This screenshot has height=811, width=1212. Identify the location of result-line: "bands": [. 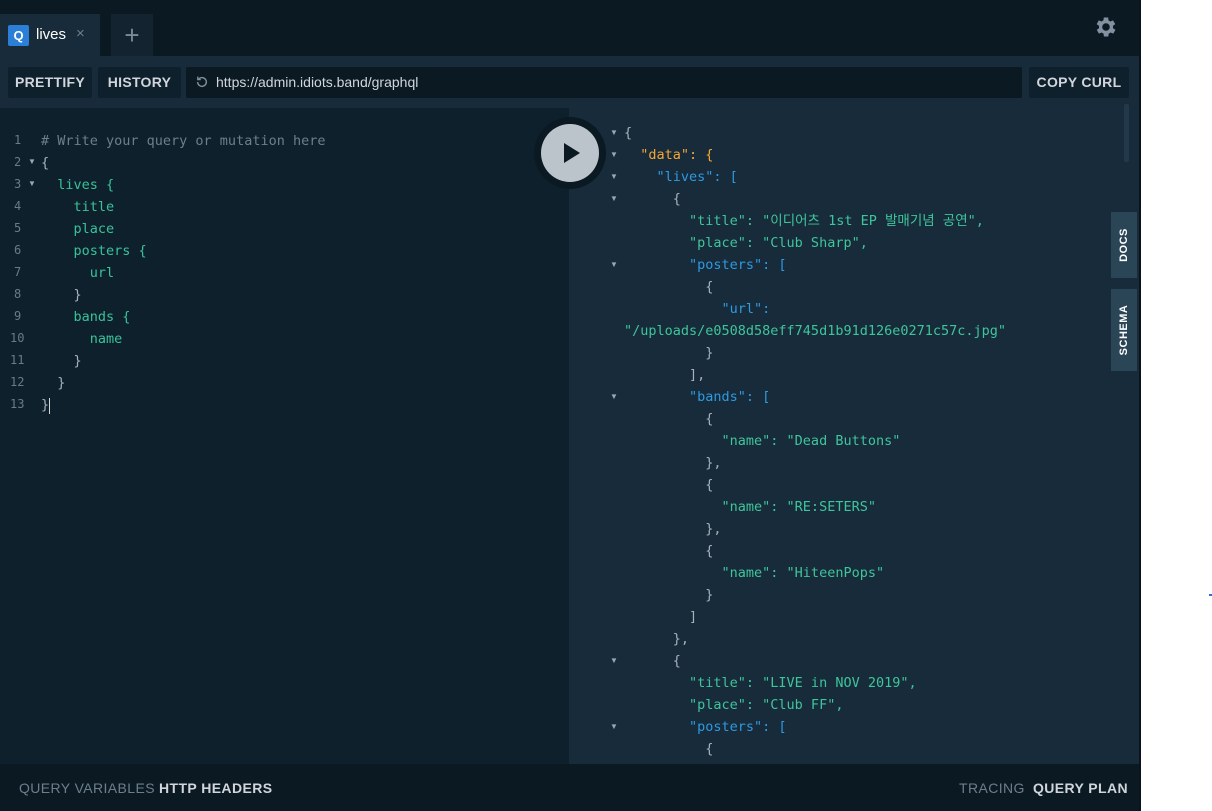
(697, 397).